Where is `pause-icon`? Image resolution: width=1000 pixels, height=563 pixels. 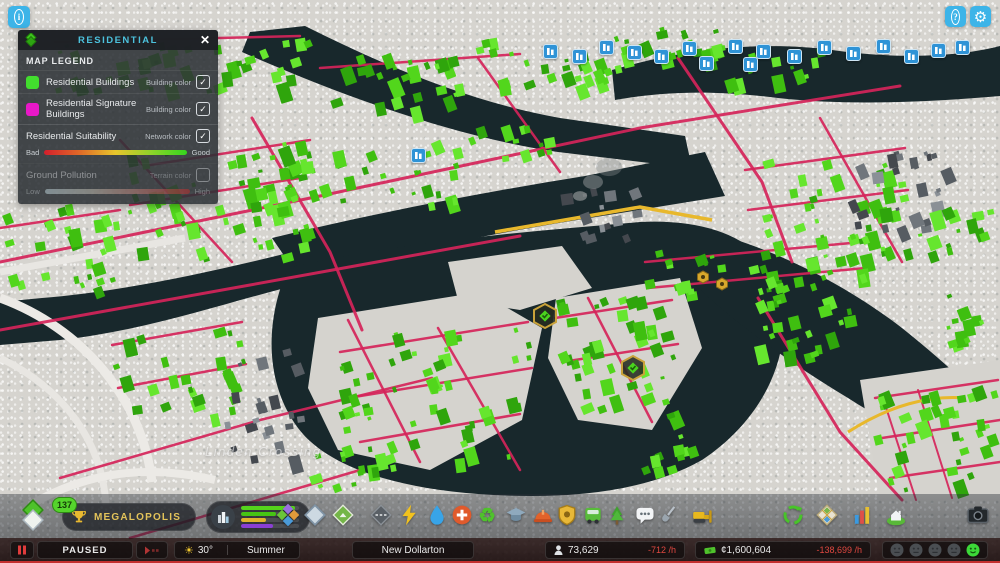
pause-icon is located at coordinates (22, 550).